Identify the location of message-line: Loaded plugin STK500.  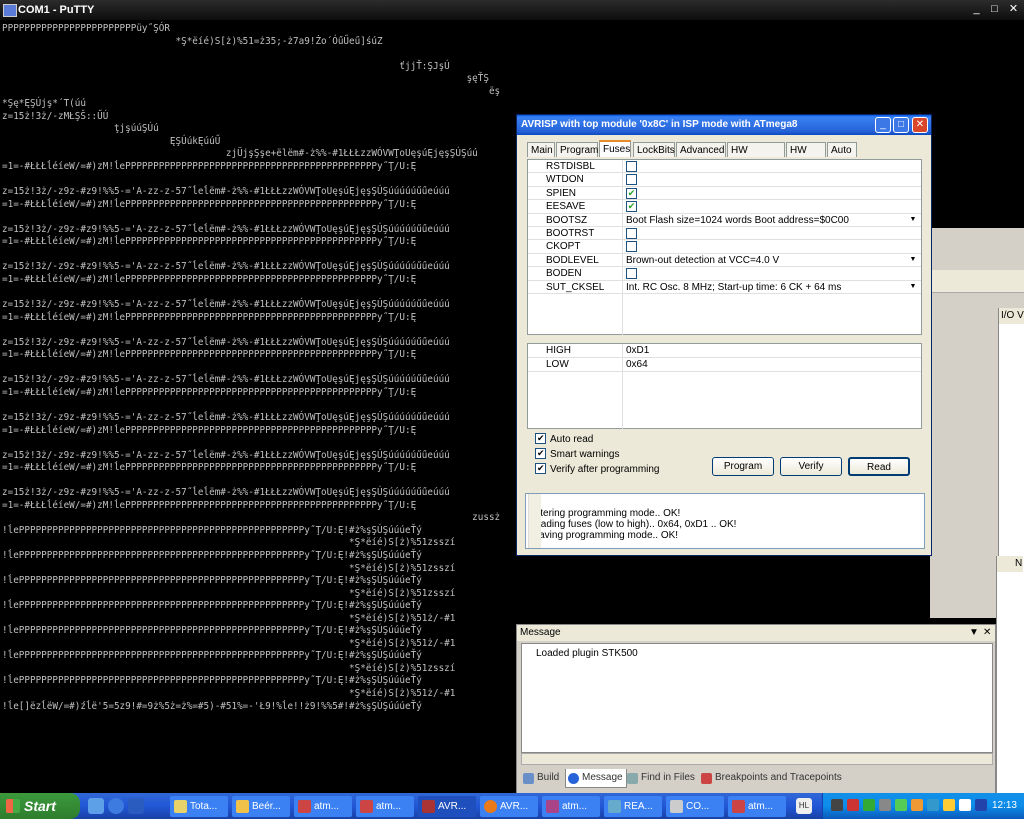
(587, 653).